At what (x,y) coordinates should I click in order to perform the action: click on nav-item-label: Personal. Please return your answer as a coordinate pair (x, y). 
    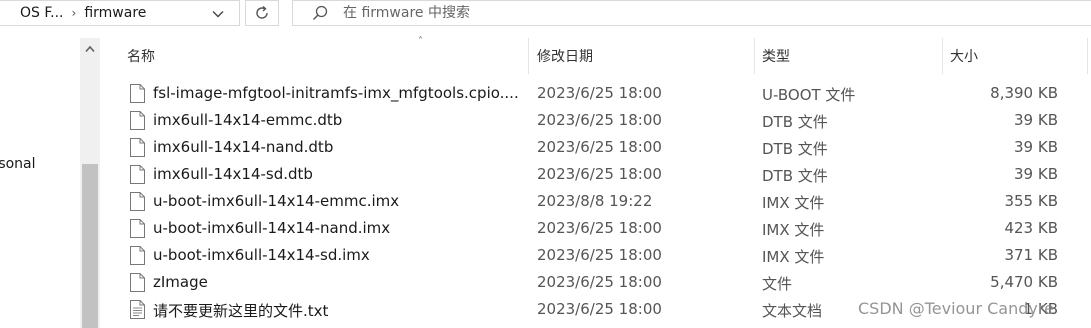
    Looking at the image, I should click on (18, 164).